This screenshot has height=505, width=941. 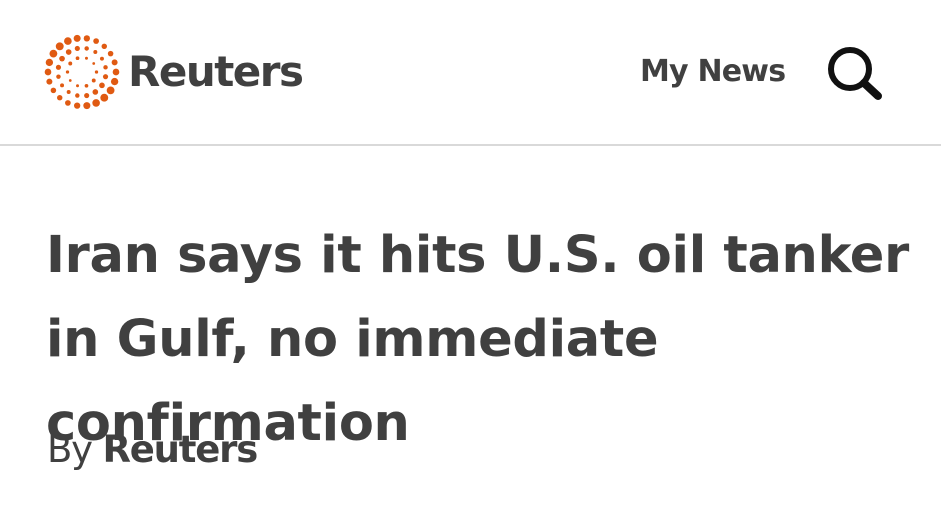 I want to click on search-button, so click(x=855, y=72).